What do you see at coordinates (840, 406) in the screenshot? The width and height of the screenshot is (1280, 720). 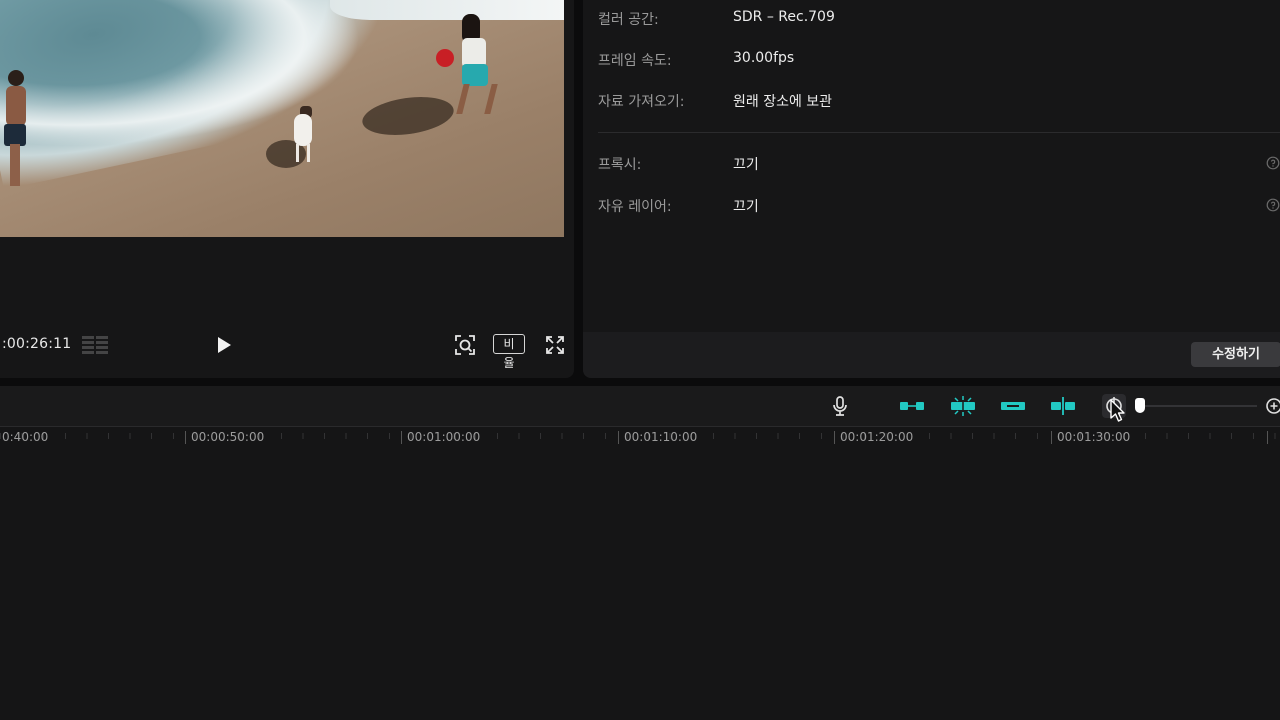 I see `microphone-icon` at bounding box center [840, 406].